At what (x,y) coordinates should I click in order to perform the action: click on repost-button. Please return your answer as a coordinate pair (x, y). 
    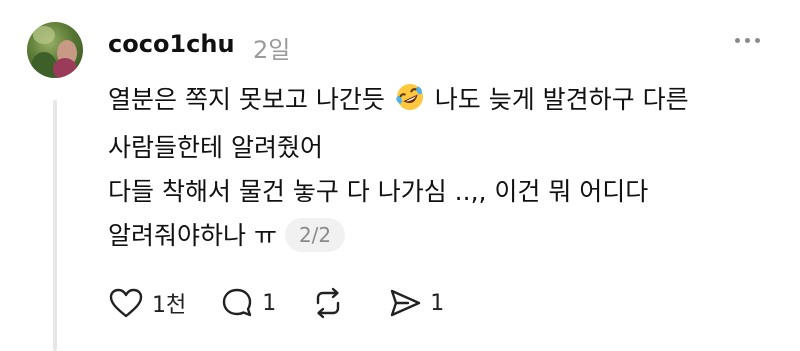
    Looking at the image, I should click on (332, 303).